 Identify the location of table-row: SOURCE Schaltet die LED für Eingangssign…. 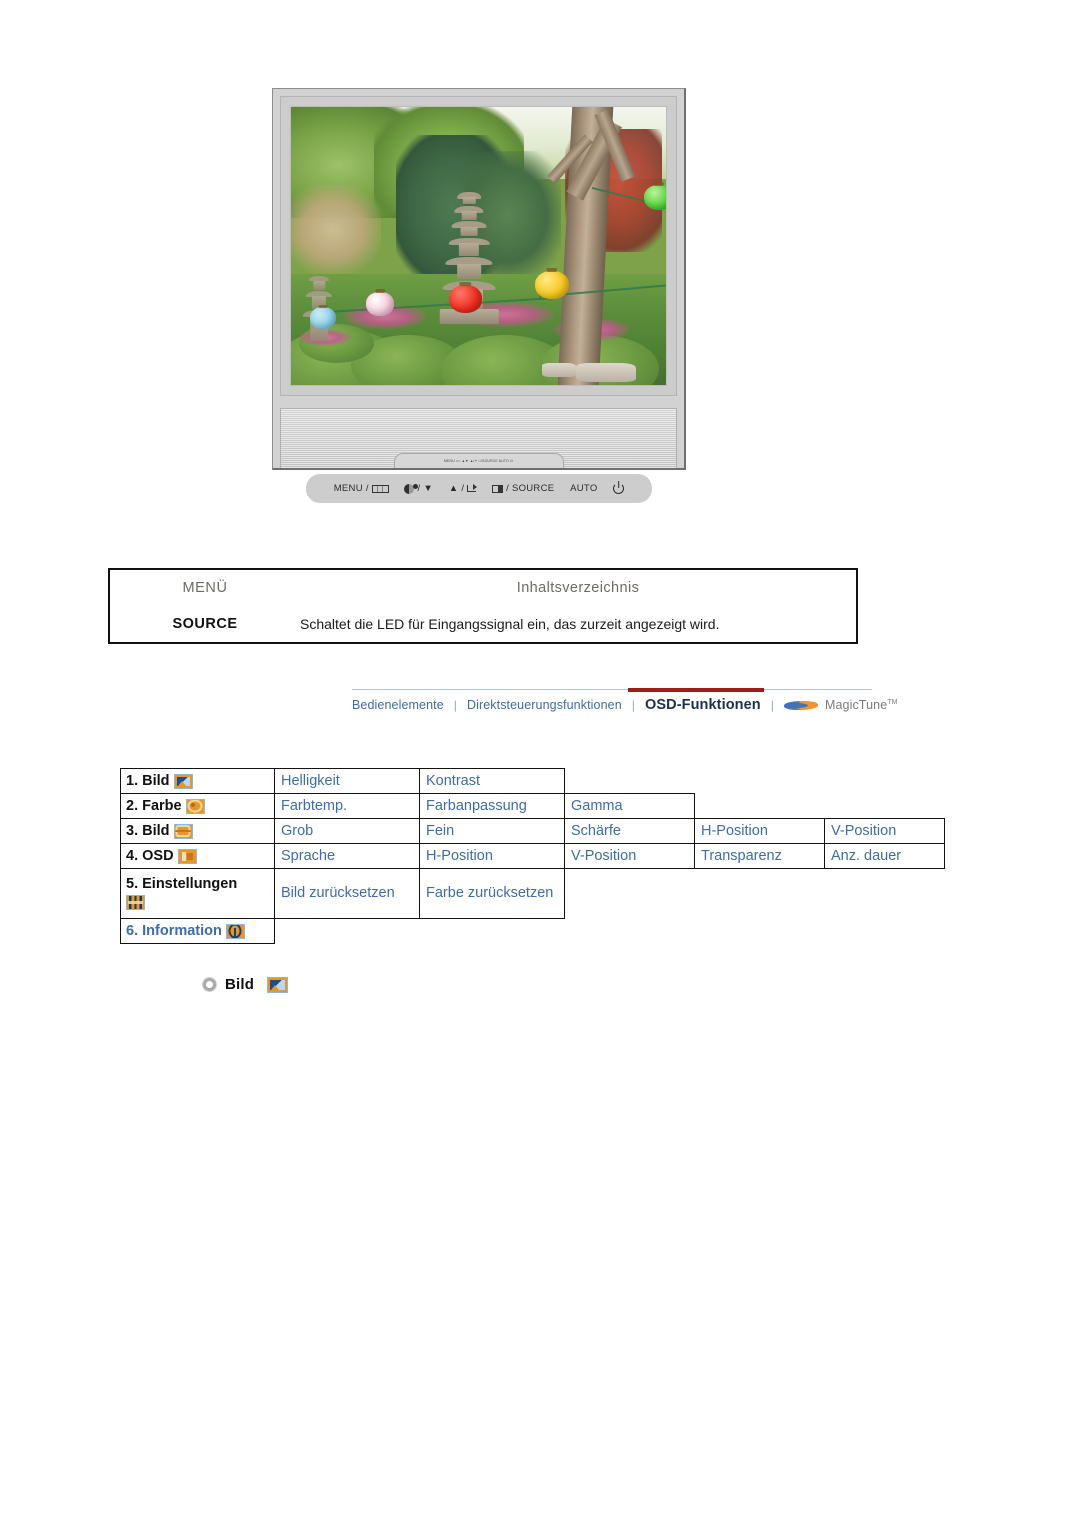
(483, 624).